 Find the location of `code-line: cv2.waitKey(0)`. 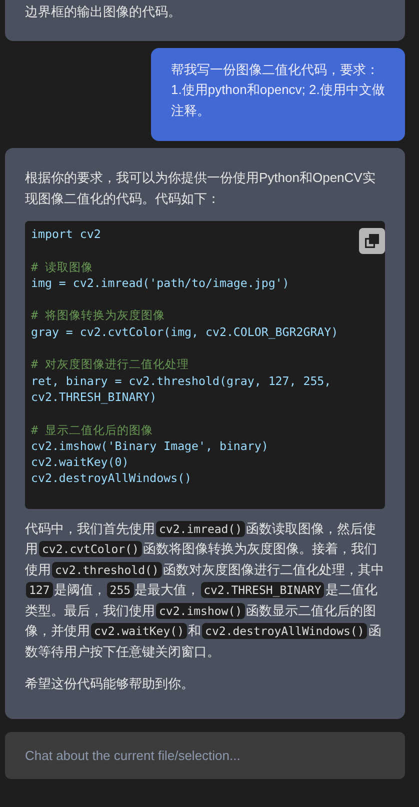

code-line: cv2.waitKey(0) is located at coordinates (80, 462).